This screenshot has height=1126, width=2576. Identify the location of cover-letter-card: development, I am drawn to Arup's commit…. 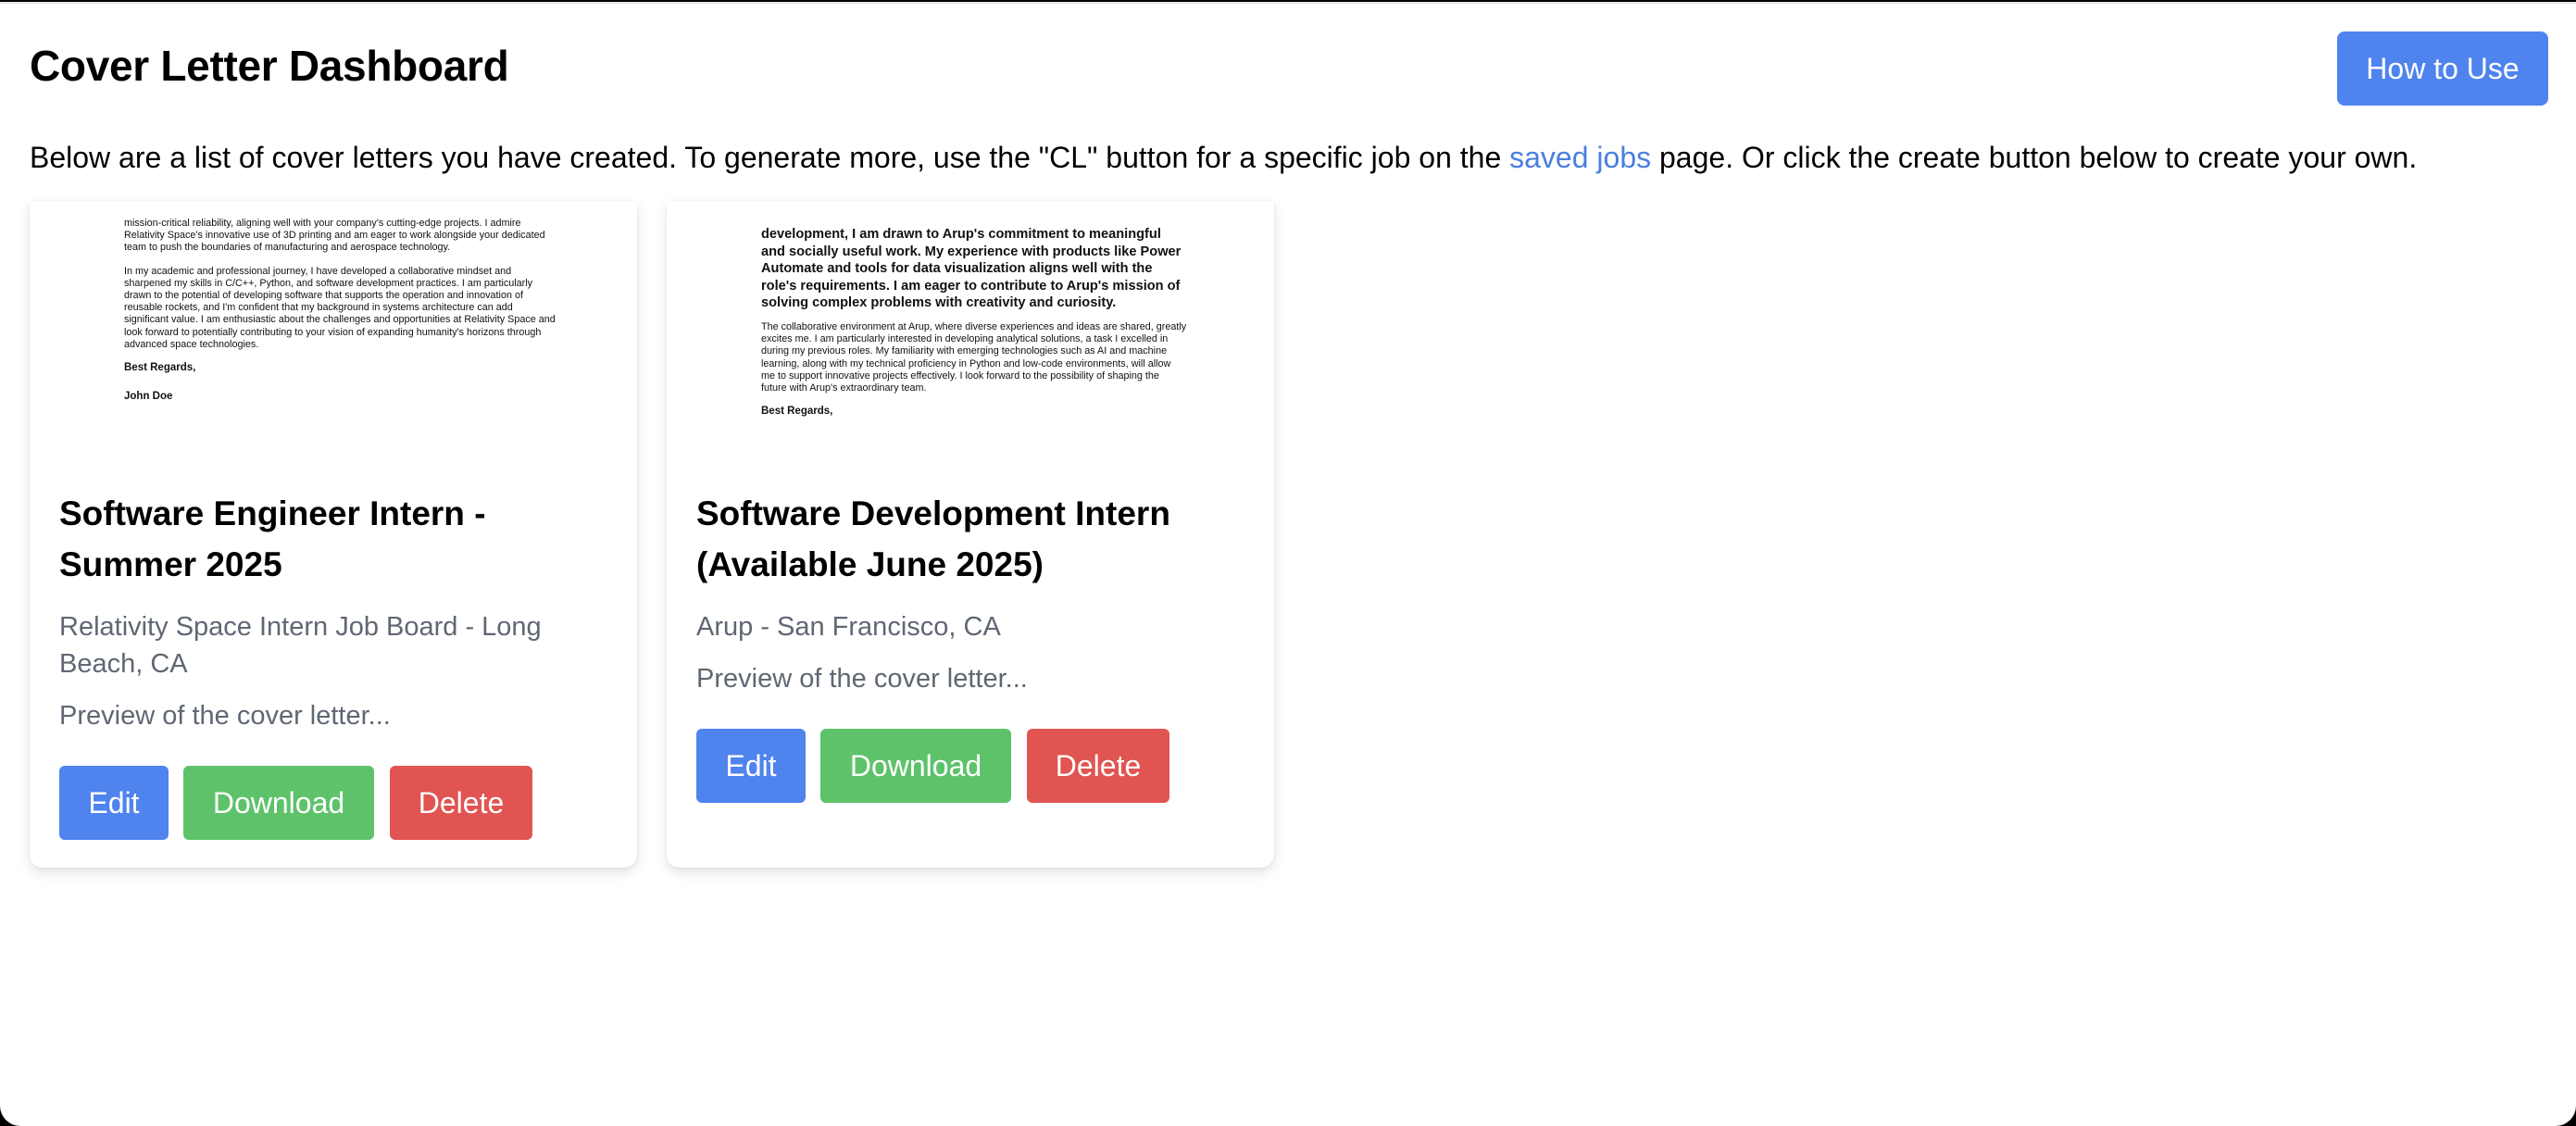
(970, 534).